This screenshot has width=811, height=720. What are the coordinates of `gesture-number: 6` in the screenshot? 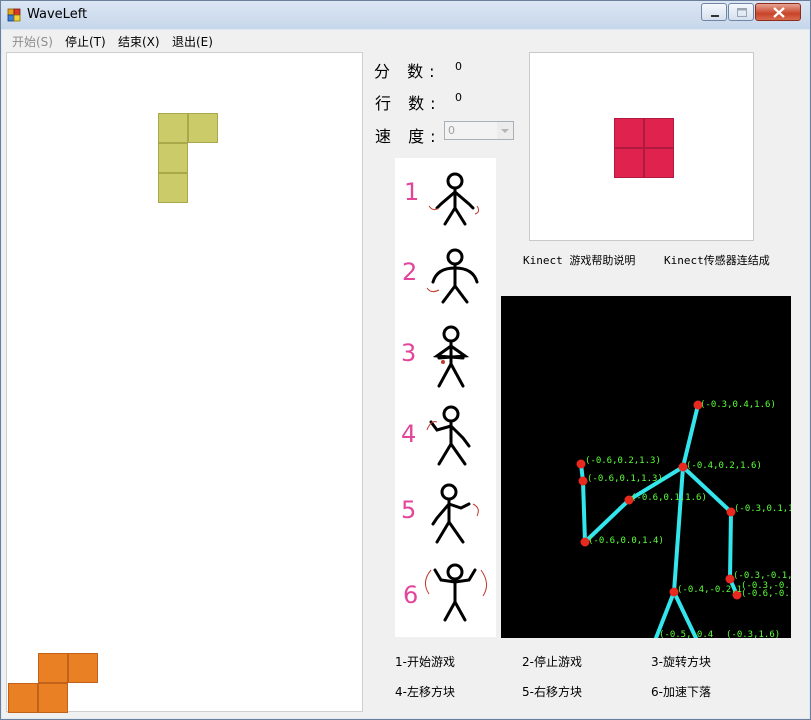 It's located at (411, 595).